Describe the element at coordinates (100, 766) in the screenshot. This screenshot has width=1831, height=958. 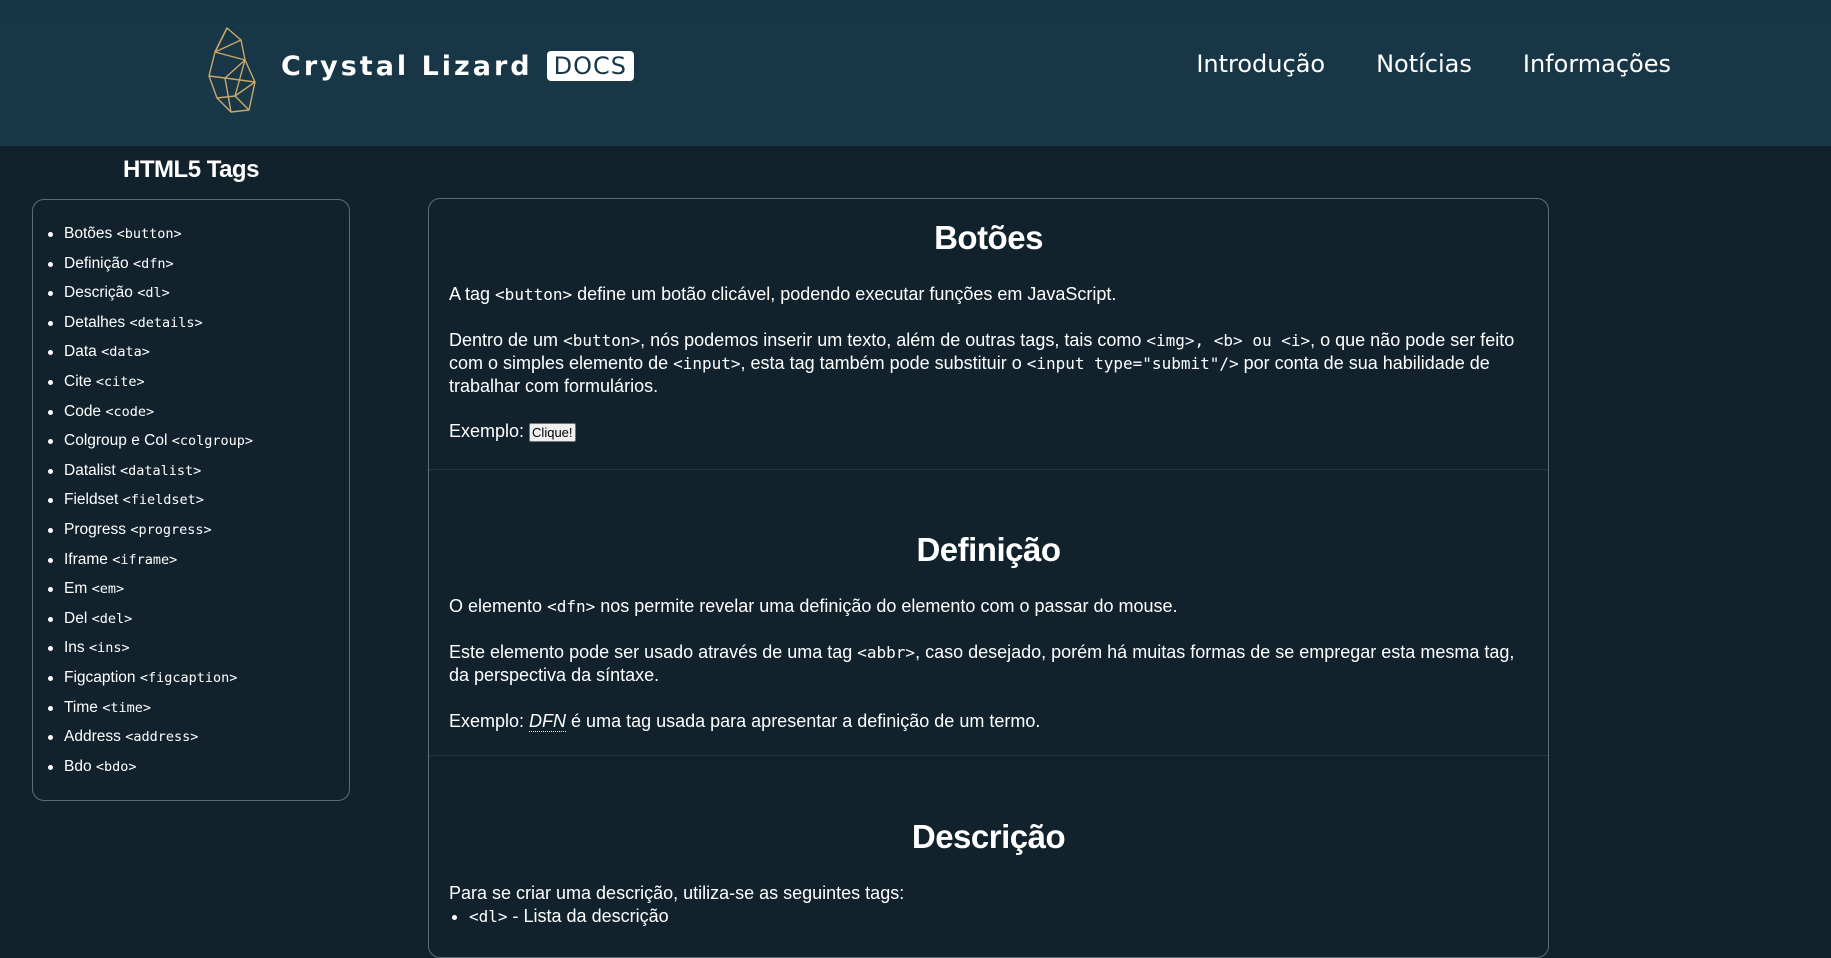
I see `sidebar-link: Bdo <bdo>` at that location.